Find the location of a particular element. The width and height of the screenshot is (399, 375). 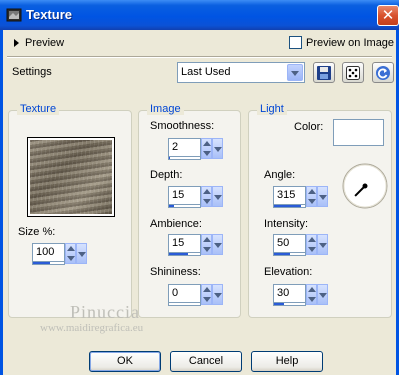

angle-stepper: 315 is located at coordinates (300, 197).